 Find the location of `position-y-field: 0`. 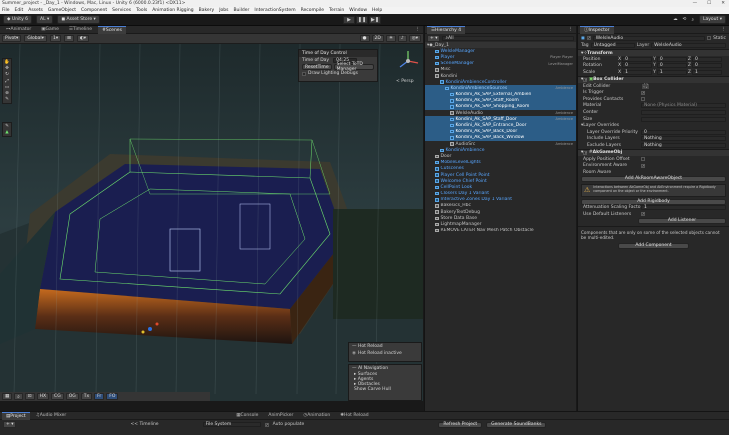

position-y-field: 0 is located at coordinates (671, 59).